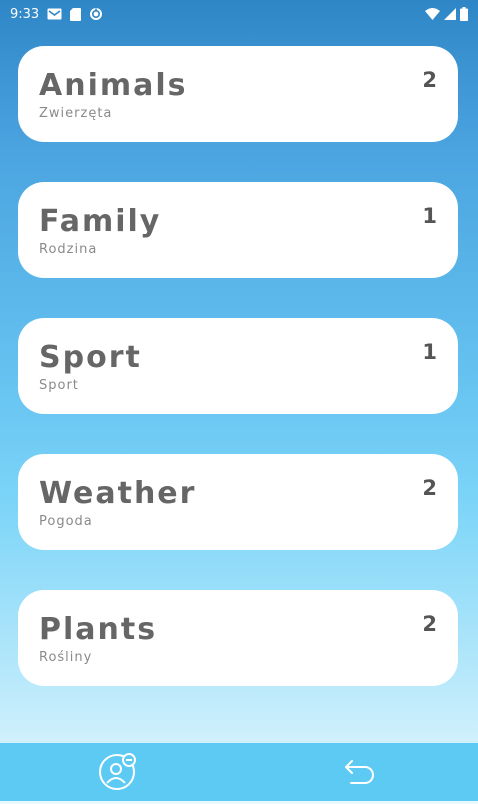 This screenshot has height=804, width=478. What do you see at coordinates (98, 629) in the screenshot?
I see `category-title: Plants` at bounding box center [98, 629].